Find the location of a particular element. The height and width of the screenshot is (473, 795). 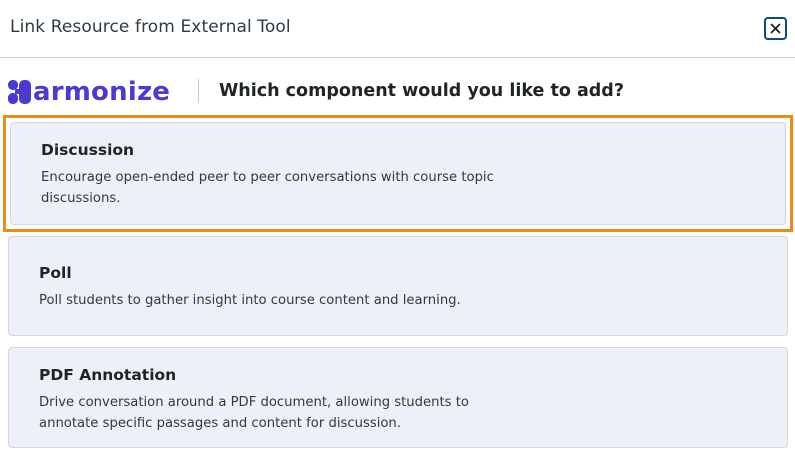

close-button is located at coordinates (775, 28).